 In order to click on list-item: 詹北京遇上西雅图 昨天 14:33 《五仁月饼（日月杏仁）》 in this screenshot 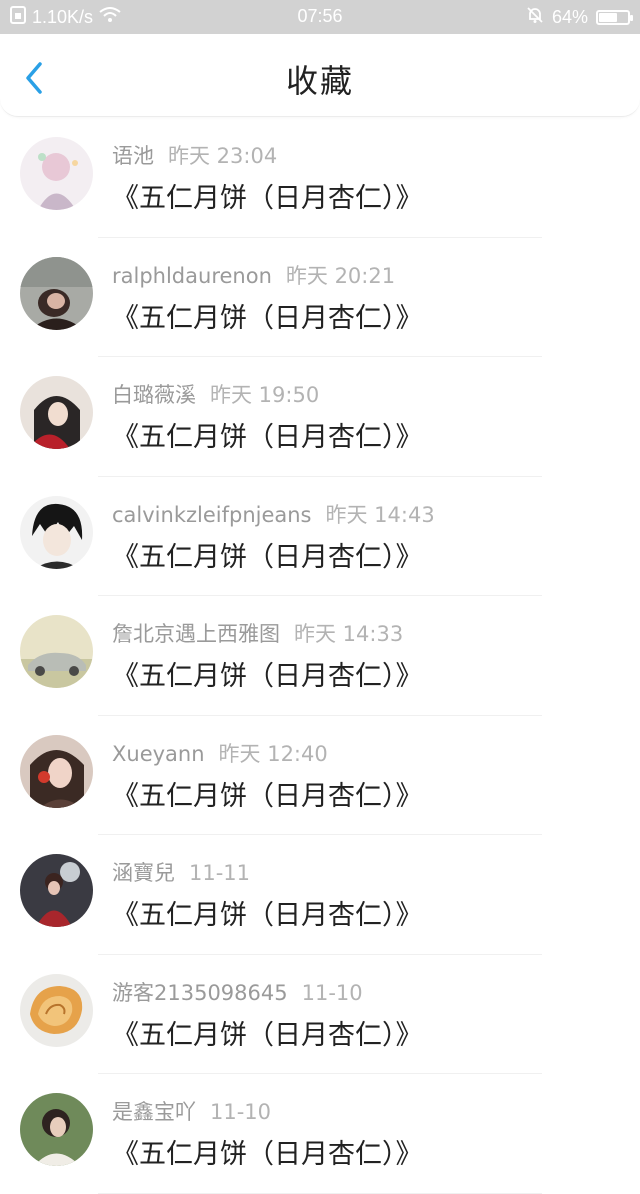, I will do `click(320, 656)`.